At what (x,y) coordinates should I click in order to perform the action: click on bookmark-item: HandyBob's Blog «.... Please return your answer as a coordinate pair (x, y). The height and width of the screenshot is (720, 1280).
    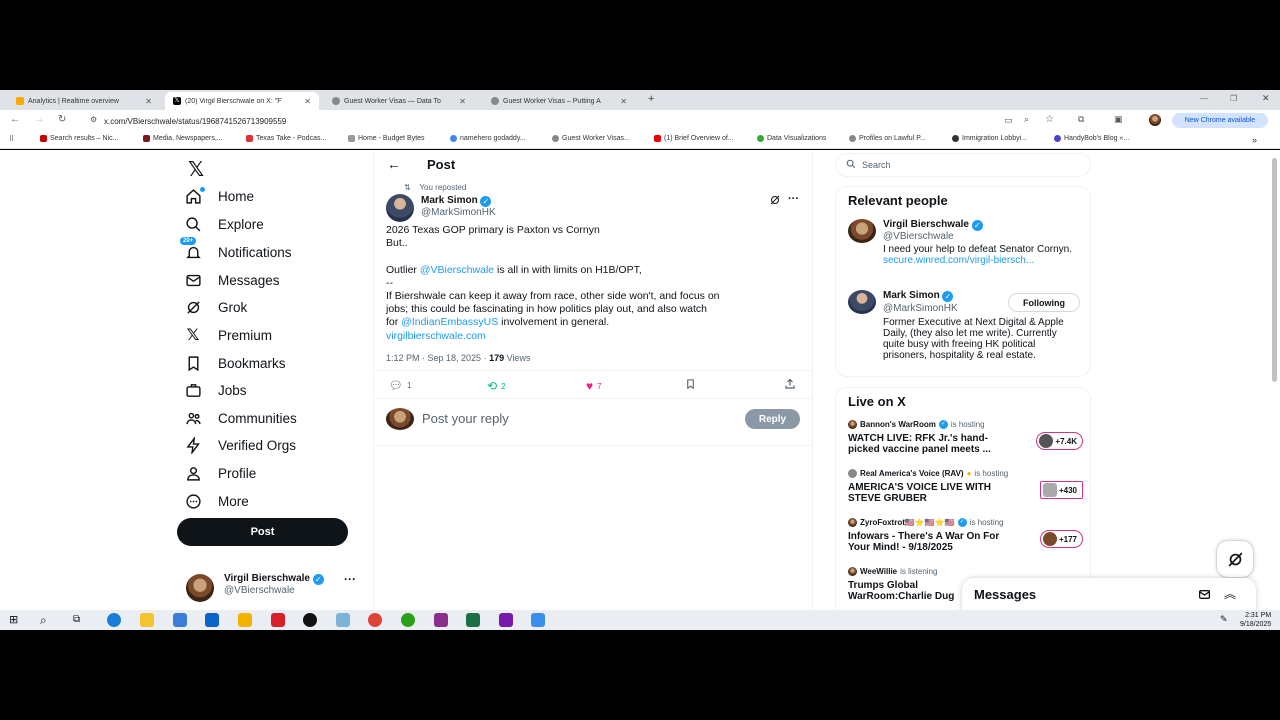
    Looking at the image, I should click on (1091, 138).